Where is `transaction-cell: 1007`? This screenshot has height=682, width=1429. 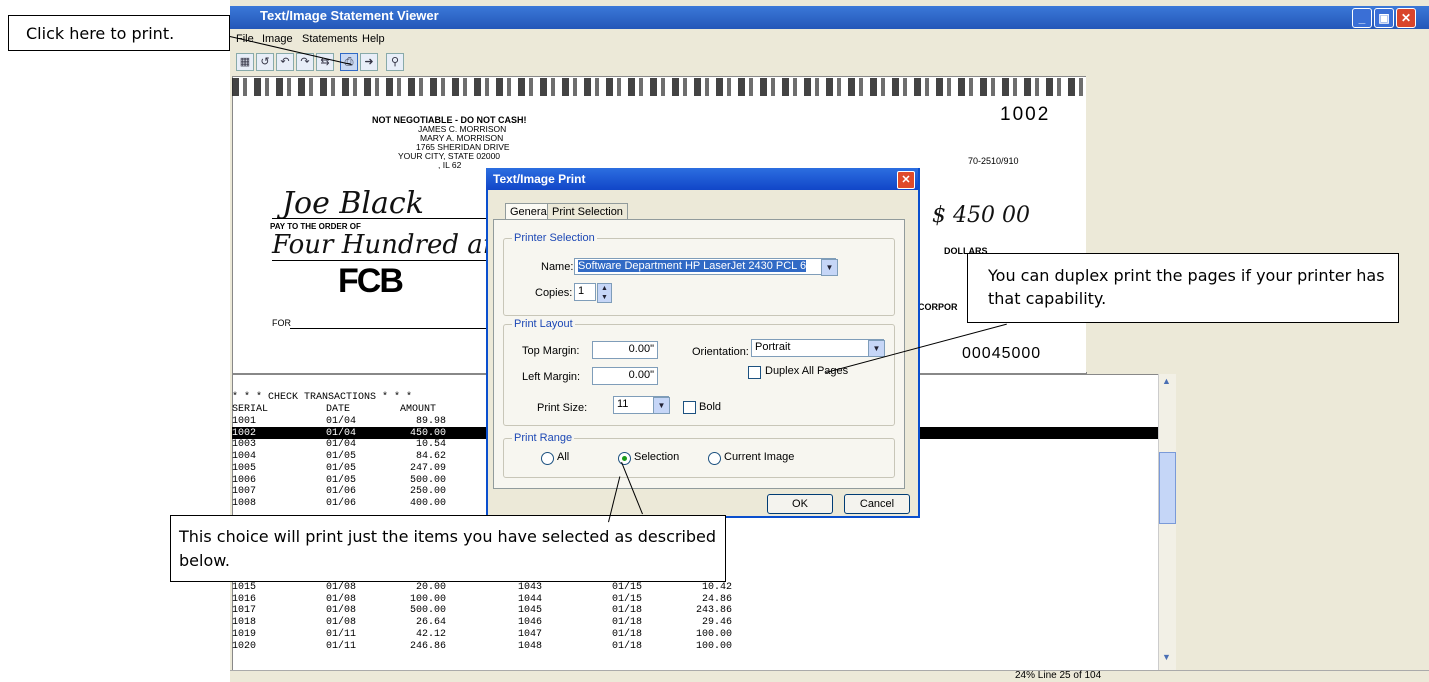 transaction-cell: 1007 is located at coordinates (244, 492).